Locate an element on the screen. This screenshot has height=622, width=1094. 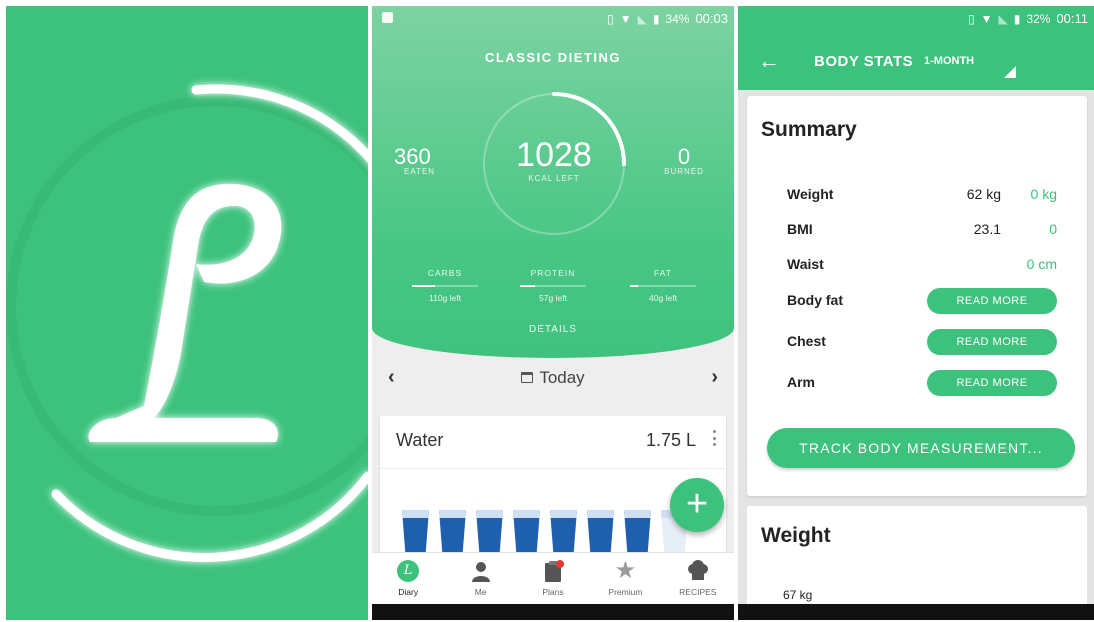
macro-protein: PROTEIN 57g left is located at coordinates (553, 285).